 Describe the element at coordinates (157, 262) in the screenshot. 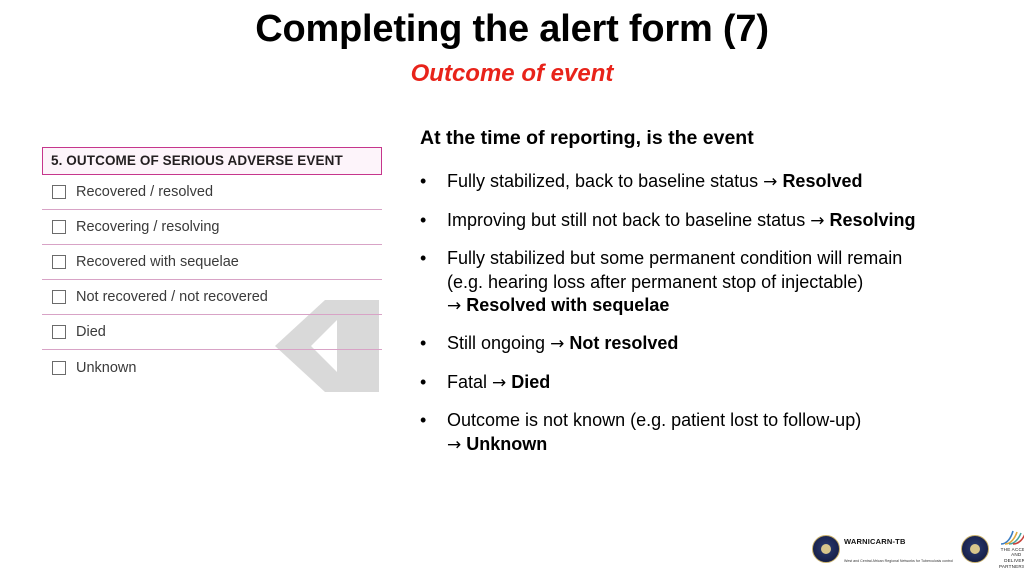

I see `form-option-label: Recovered with sequelae` at that location.